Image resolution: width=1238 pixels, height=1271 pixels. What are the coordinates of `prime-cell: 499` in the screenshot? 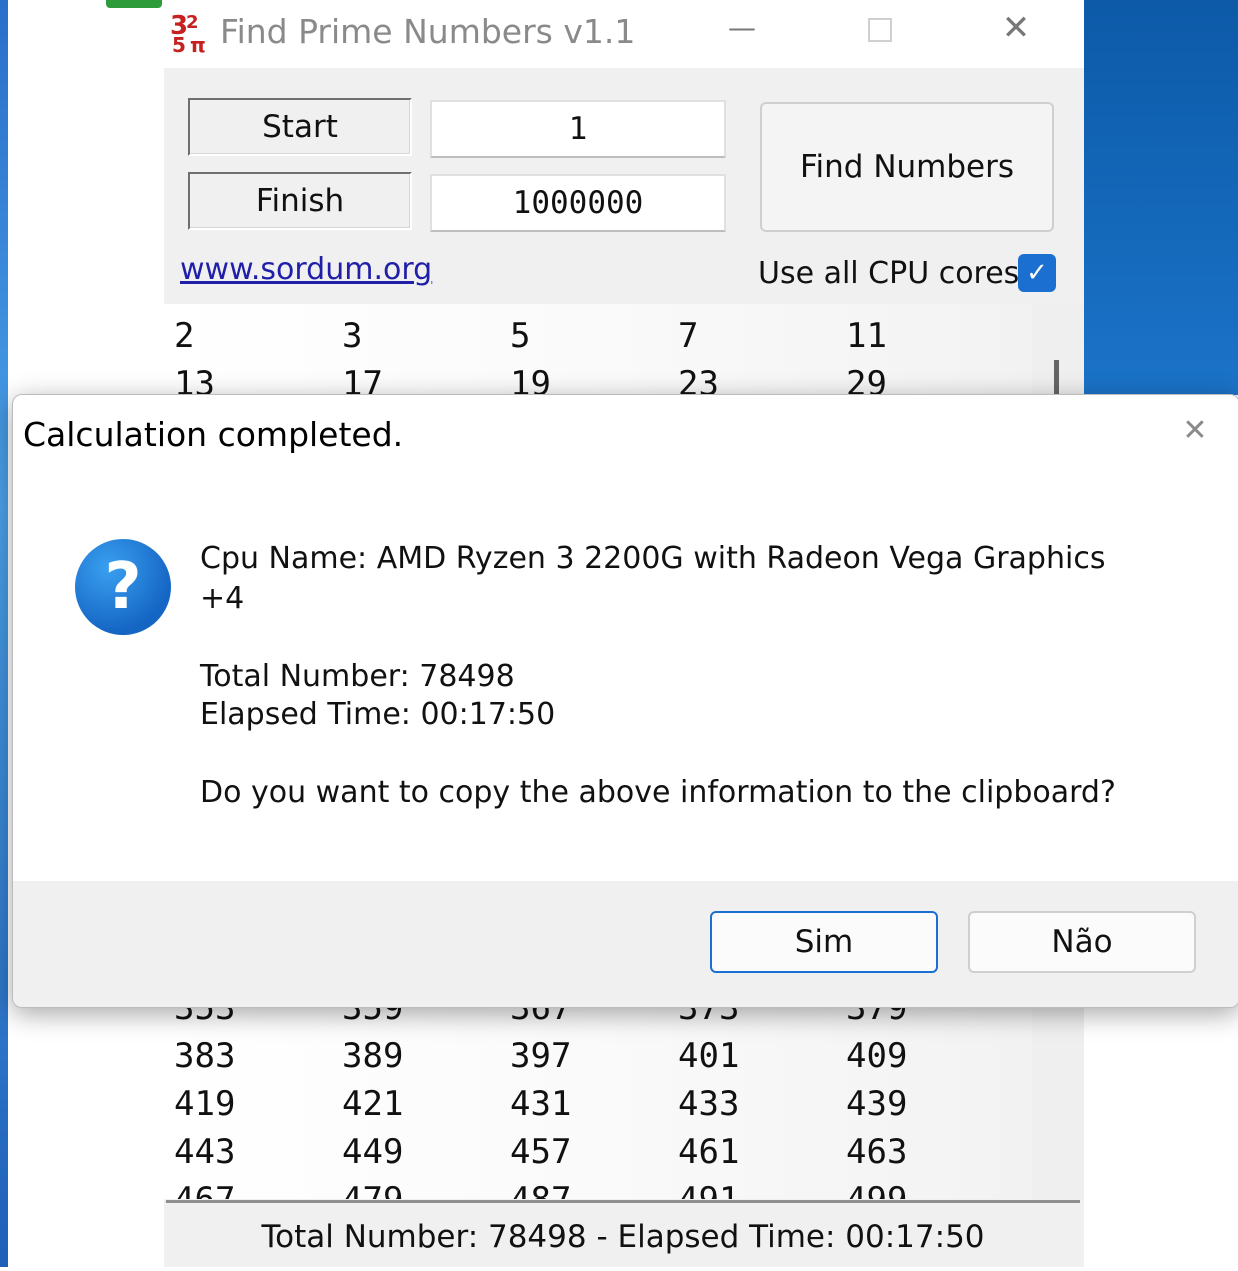 It's located at (876, 1189).